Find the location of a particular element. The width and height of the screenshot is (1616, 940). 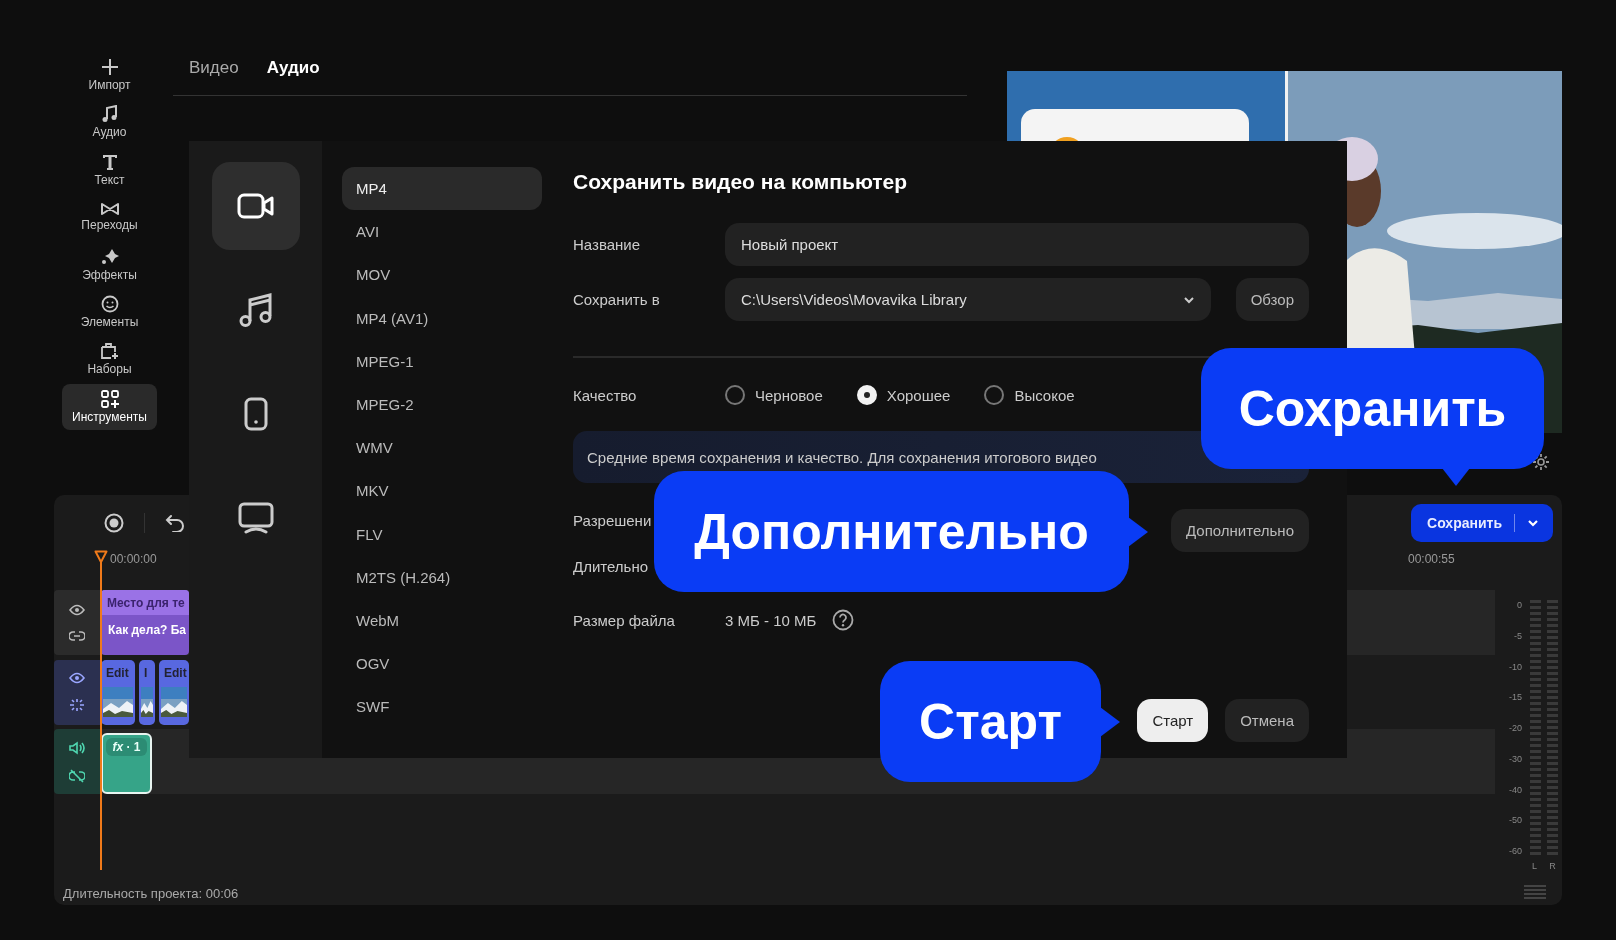

format-item: MP4 is located at coordinates (442, 189).